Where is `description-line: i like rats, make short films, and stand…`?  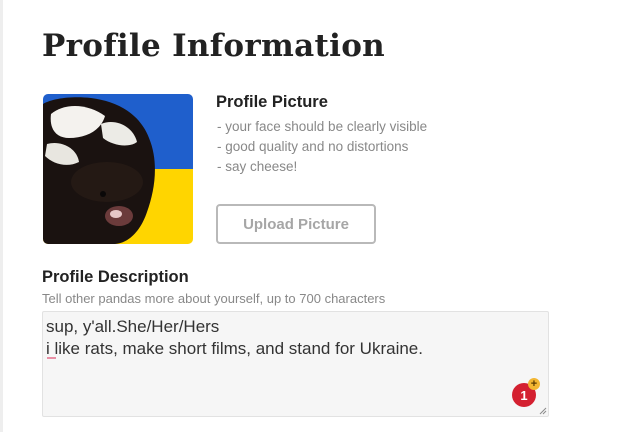
description-line: i like rats, make short films, and stand… is located at coordinates (234, 348).